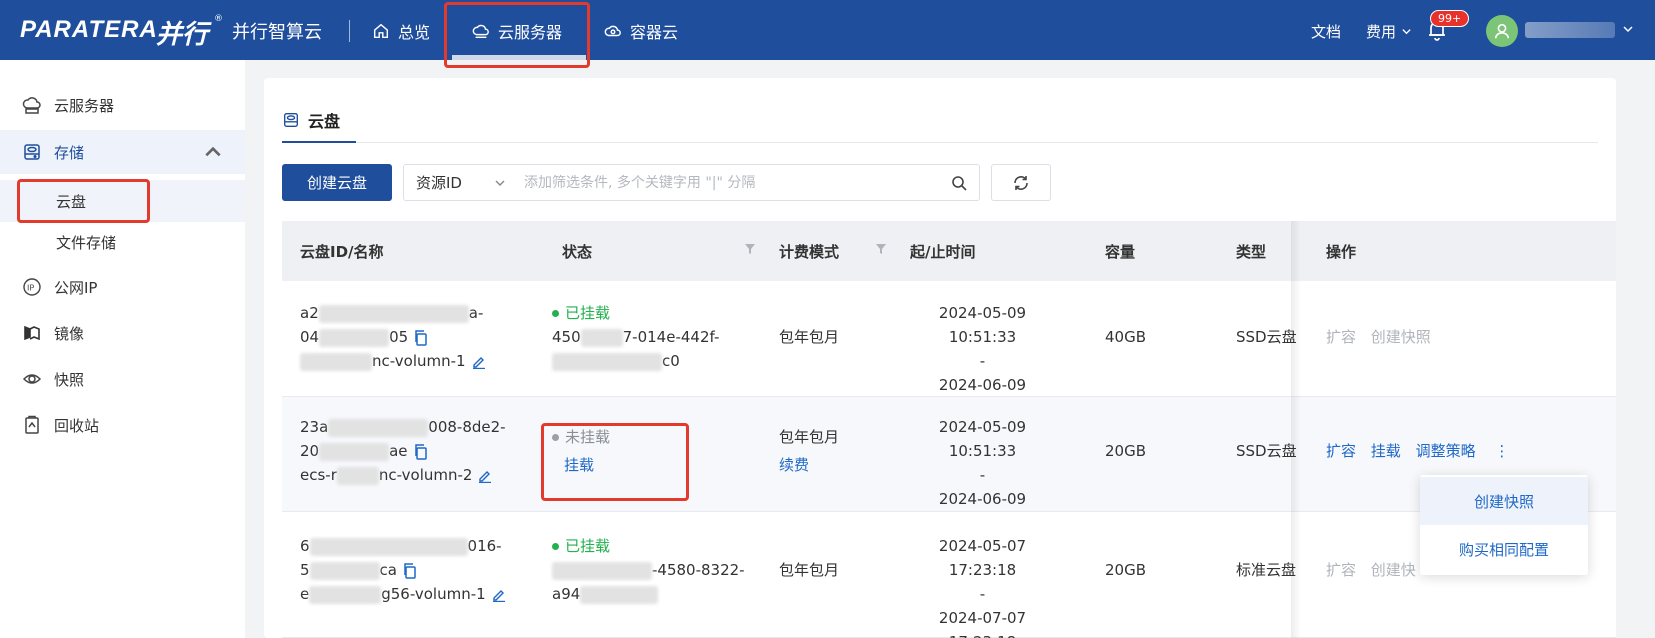 This screenshot has height=638, width=1655. What do you see at coordinates (305, 594) in the screenshot?
I see `disk-name-text: e` at bounding box center [305, 594].